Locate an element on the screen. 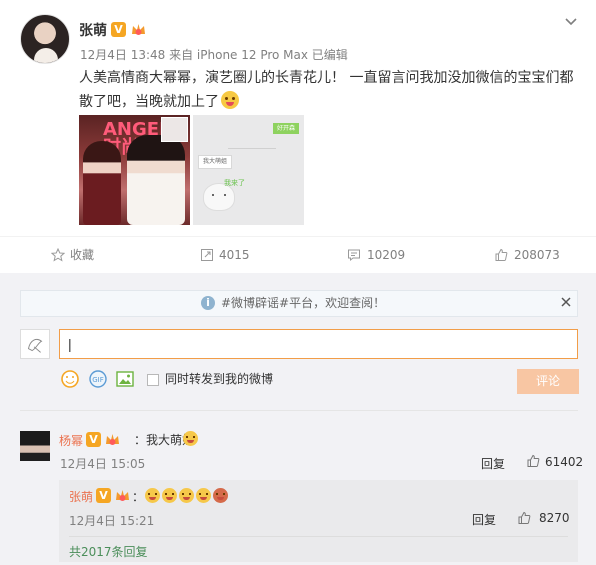 This screenshot has width=596, height=565. nested-reply: 张萌 V ： 12月4日 15:21 回复 8270 共2017条回复 is located at coordinates (318, 521).